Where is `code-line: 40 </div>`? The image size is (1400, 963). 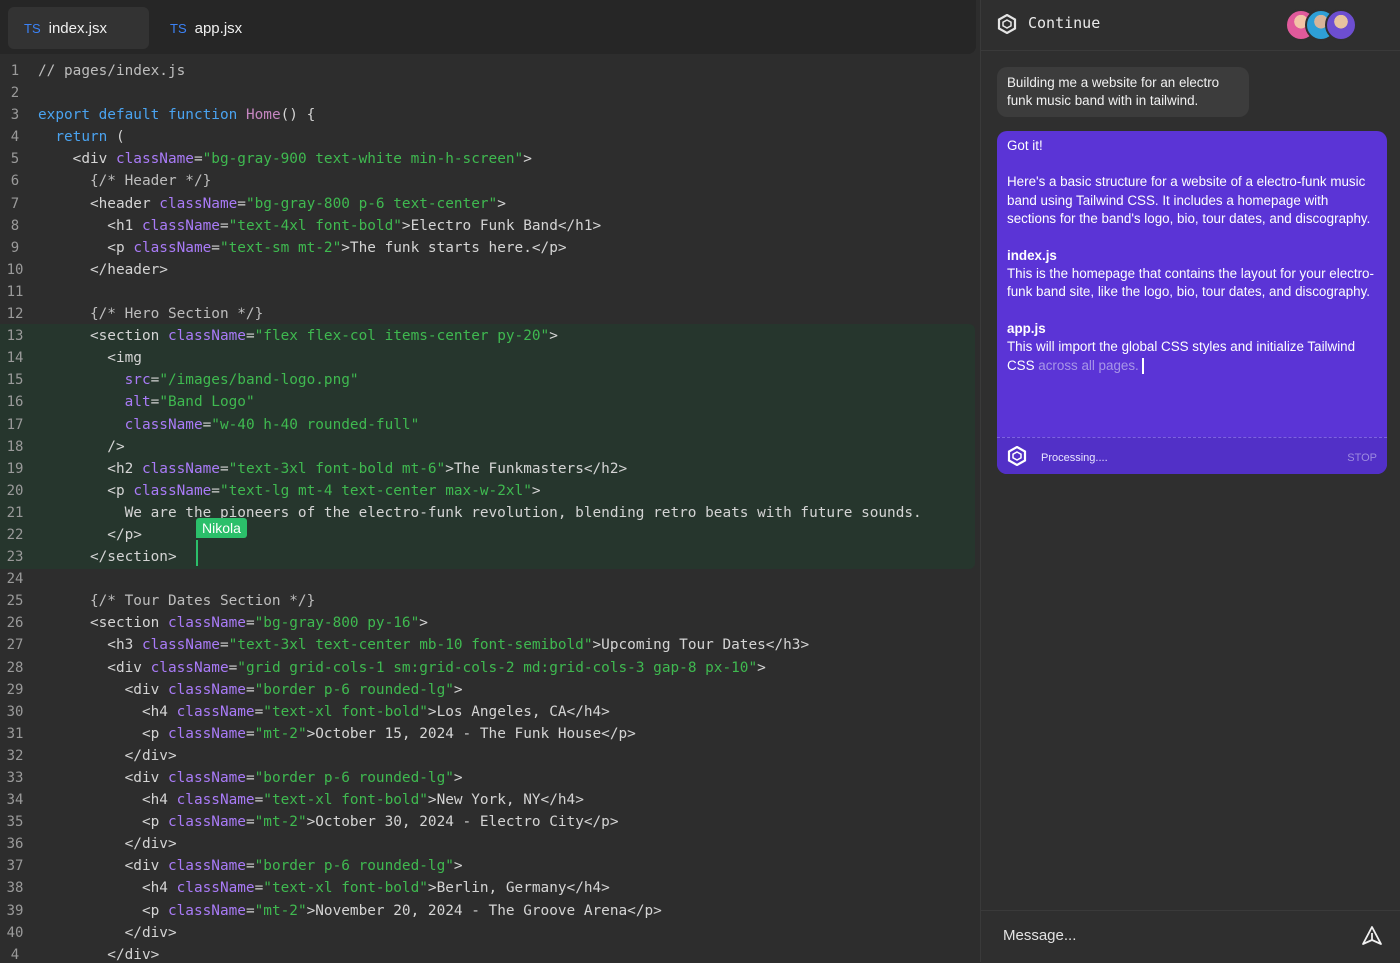 code-line: 40 </div> is located at coordinates (490, 933).